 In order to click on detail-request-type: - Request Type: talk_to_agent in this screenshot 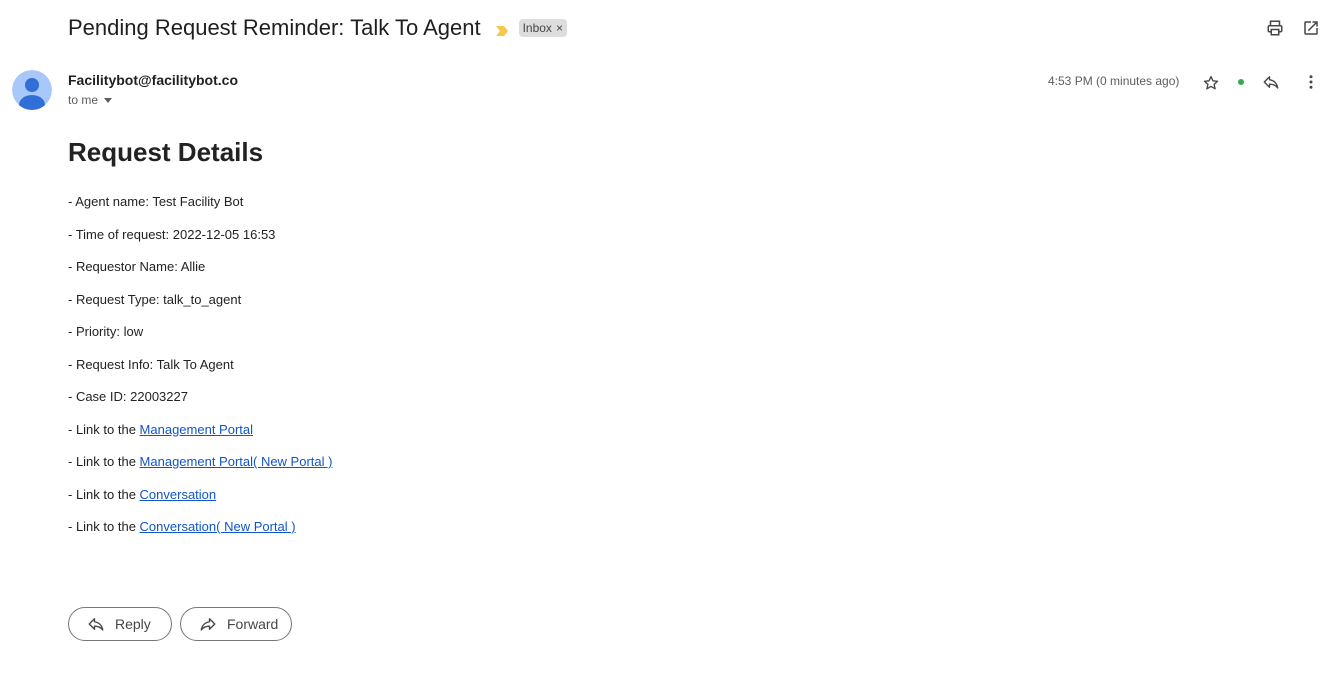, I will do `click(155, 299)`.